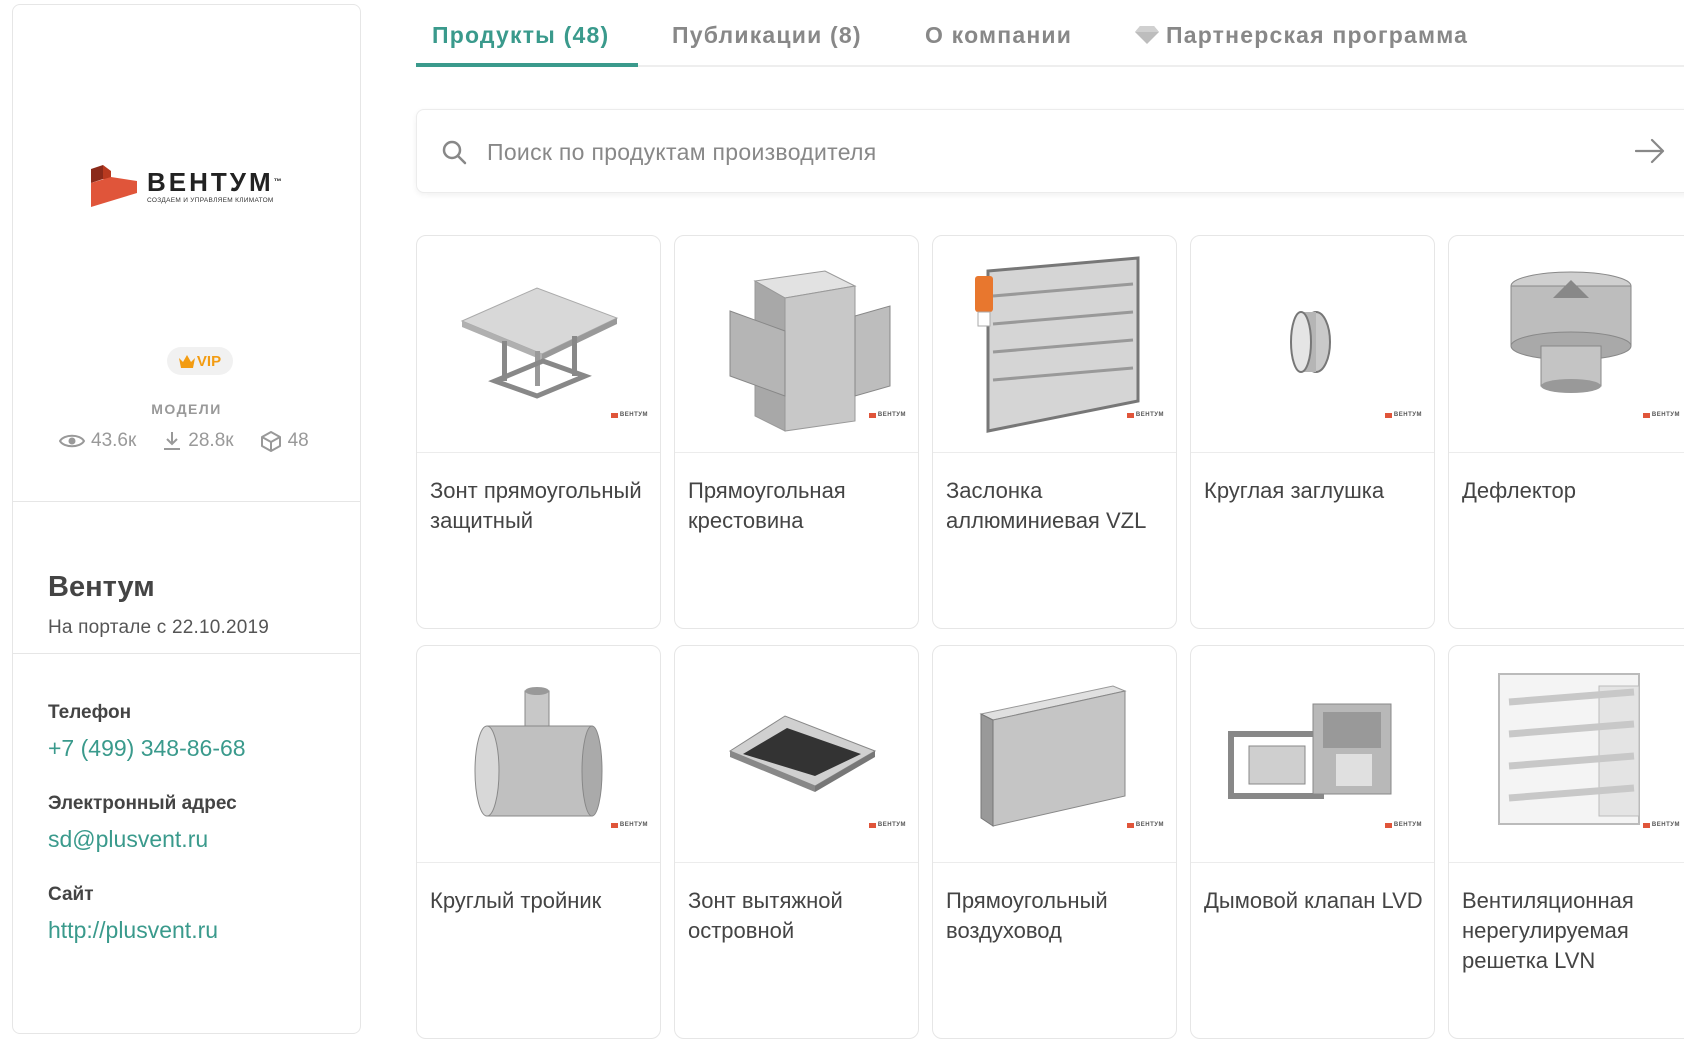 This screenshot has height=1039, width=1684. I want to click on tab-about: О компании, so click(998, 35).